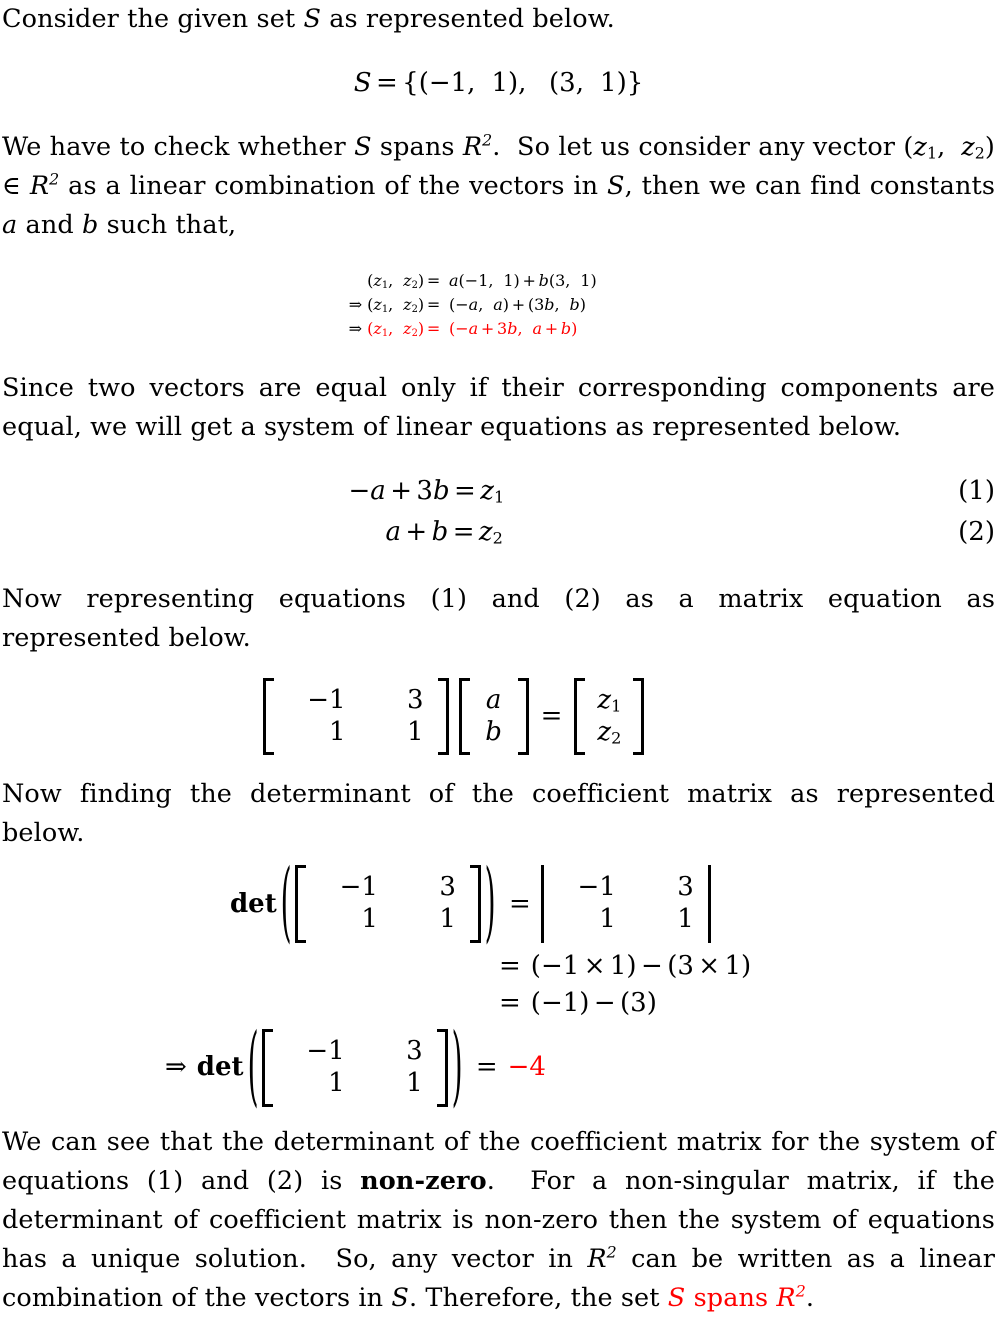 Image resolution: width=997 pixels, height=1343 pixels. I want to click on non-zero-emphasis: non-zero, so click(423, 1180).